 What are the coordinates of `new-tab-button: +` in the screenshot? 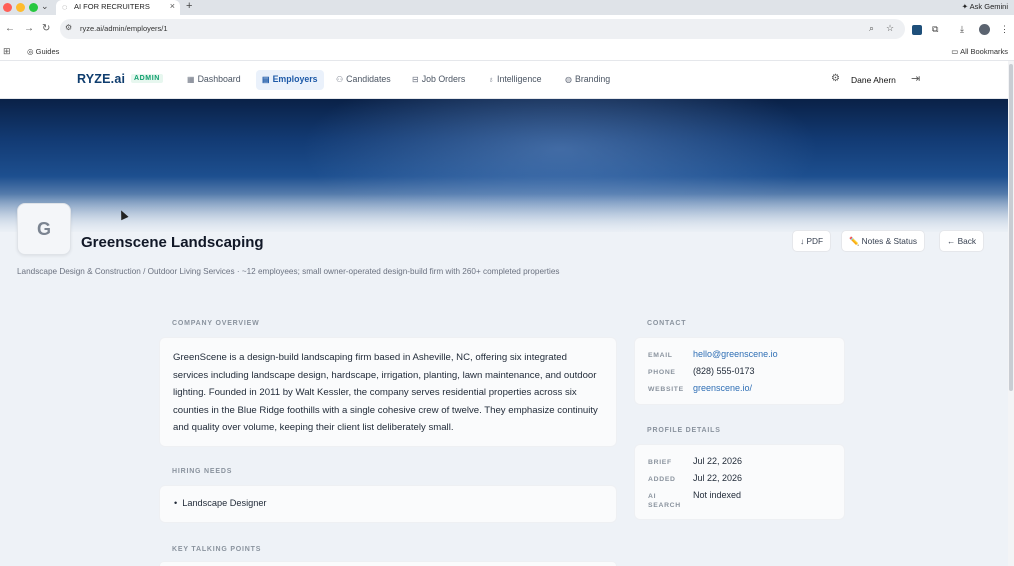 It's located at (189, 6).